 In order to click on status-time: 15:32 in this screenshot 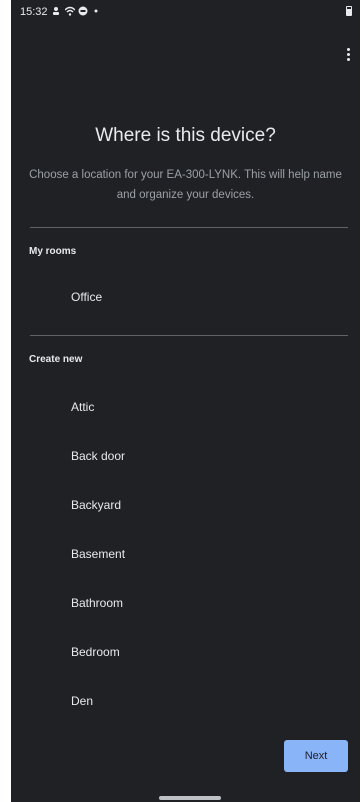, I will do `click(34, 12)`.